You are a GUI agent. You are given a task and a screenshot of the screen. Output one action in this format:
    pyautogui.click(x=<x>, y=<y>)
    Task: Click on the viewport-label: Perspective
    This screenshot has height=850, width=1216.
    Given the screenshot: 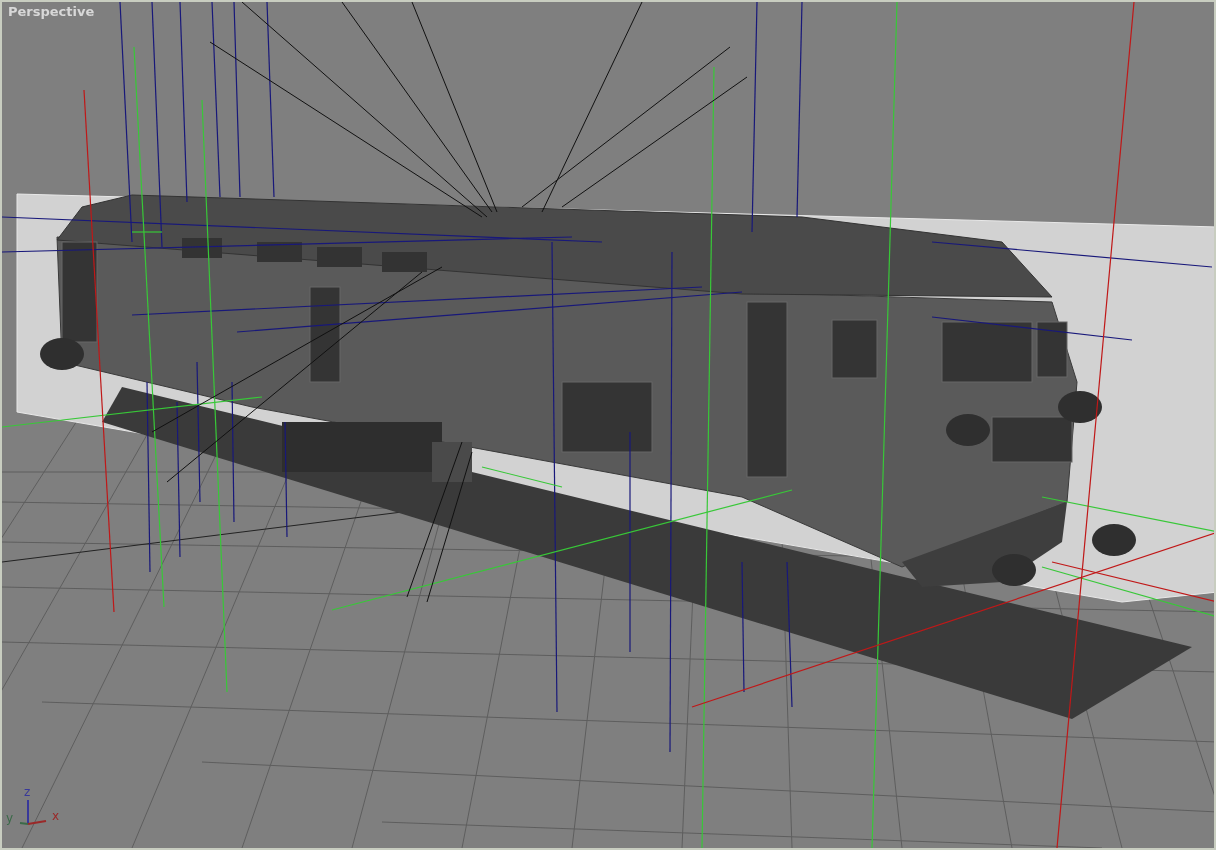 What is the action you would take?
    pyautogui.click(x=51, y=11)
    